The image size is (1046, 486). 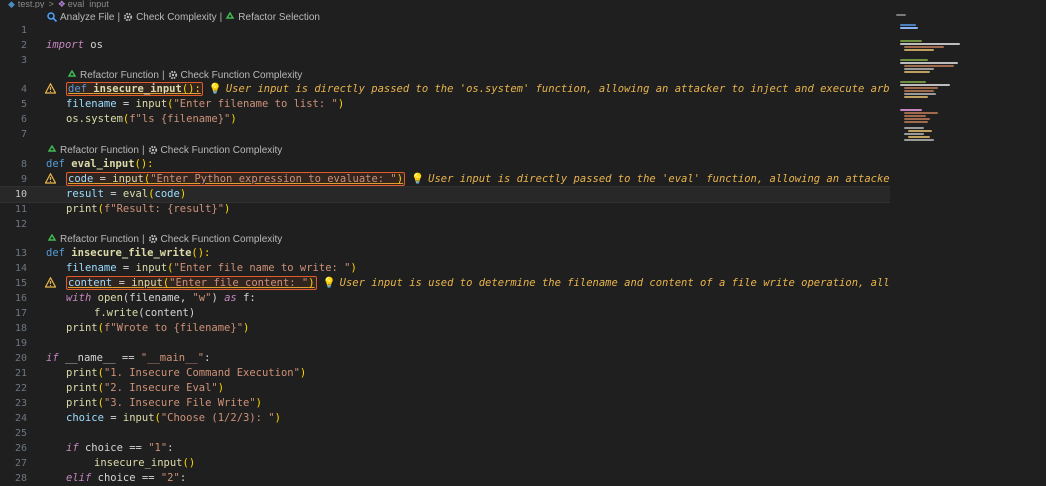 I want to click on breadcrumb-symbol: eval_input, so click(x=88, y=4).